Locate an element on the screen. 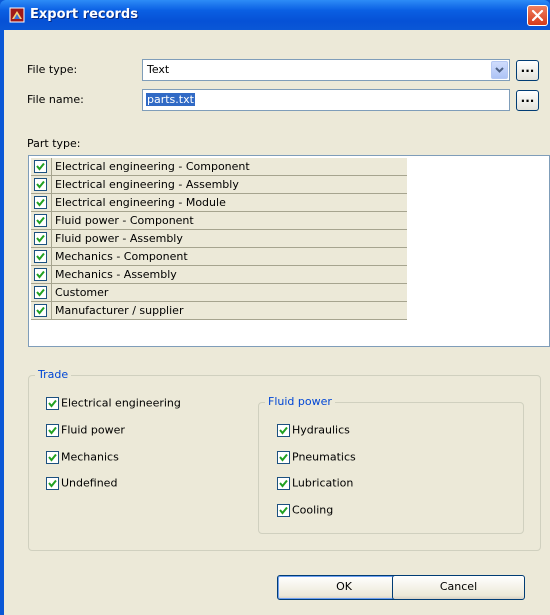 This screenshot has height=615, width=550. dropdown-button is located at coordinates (499, 70).